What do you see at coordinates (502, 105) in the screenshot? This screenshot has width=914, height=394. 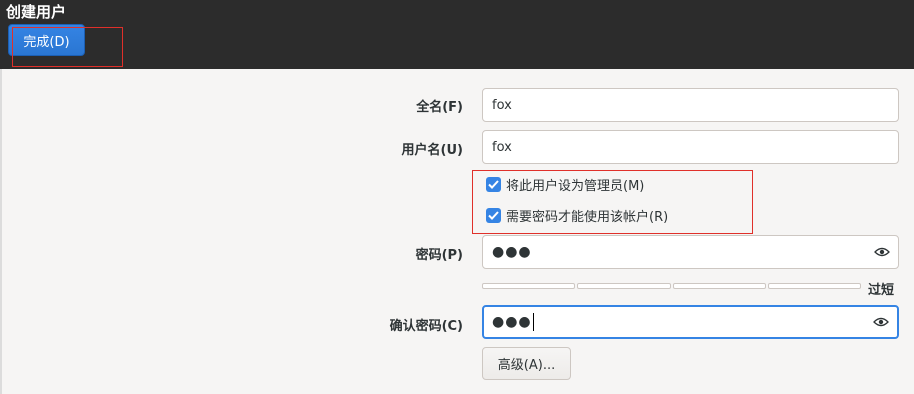 I see `fullname-value: fox` at bounding box center [502, 105].